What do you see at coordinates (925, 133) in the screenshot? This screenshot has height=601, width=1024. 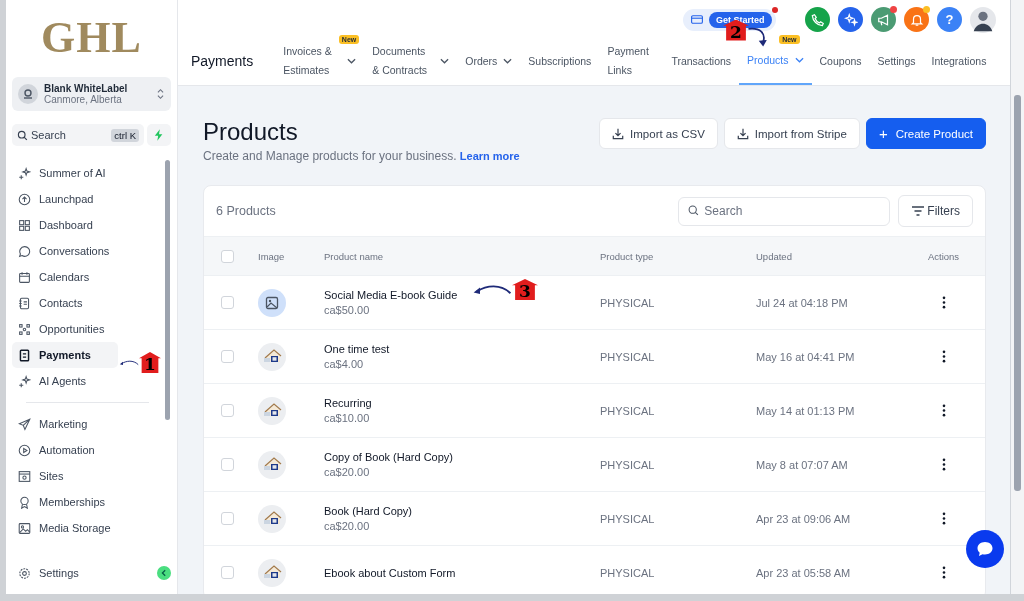 I see `create-button: + Create Product` at bounding box center [925, 133].